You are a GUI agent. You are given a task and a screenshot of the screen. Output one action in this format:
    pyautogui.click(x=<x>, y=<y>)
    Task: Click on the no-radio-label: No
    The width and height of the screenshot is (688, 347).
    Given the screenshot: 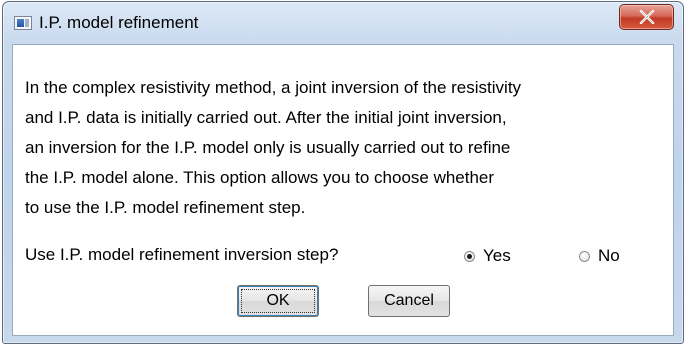 What is the action you would take?
    pyautogui.click(x=609, y=256)
    